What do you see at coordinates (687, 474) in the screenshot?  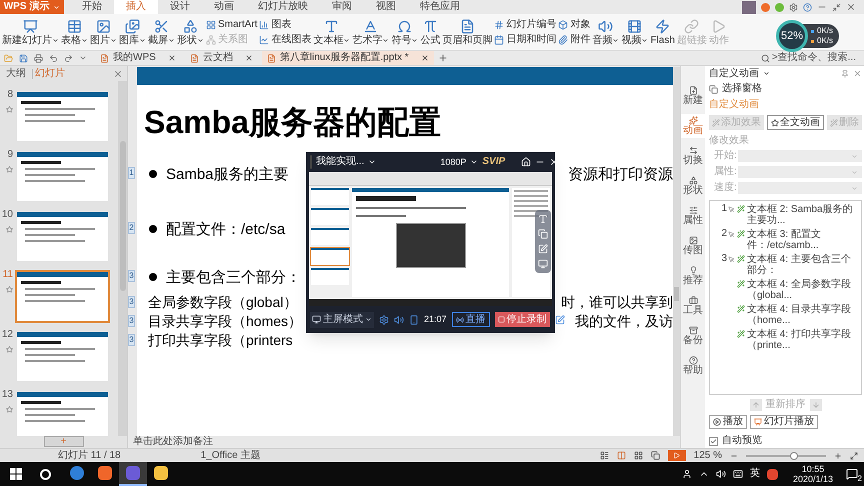 I see `person-icon` at bounding box center [687, 474].